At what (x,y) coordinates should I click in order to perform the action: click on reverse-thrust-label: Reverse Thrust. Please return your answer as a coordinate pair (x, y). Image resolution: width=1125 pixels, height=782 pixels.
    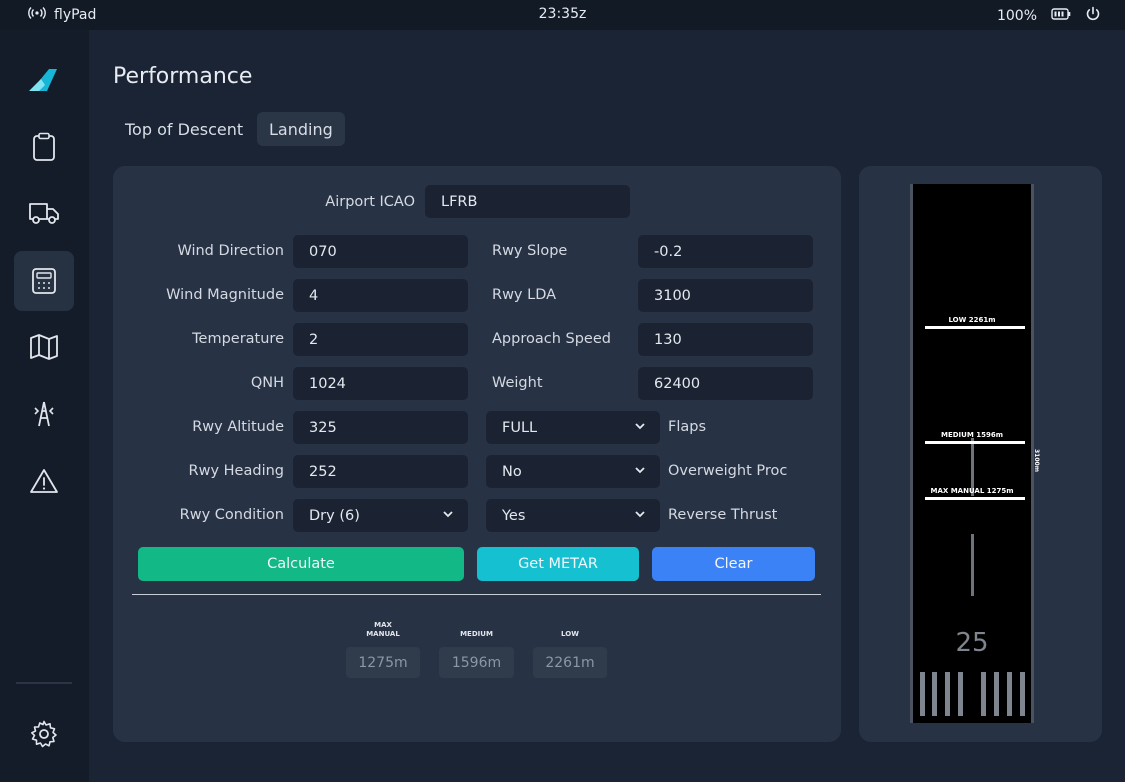
    Looking at the image, I should click on (723, 515).